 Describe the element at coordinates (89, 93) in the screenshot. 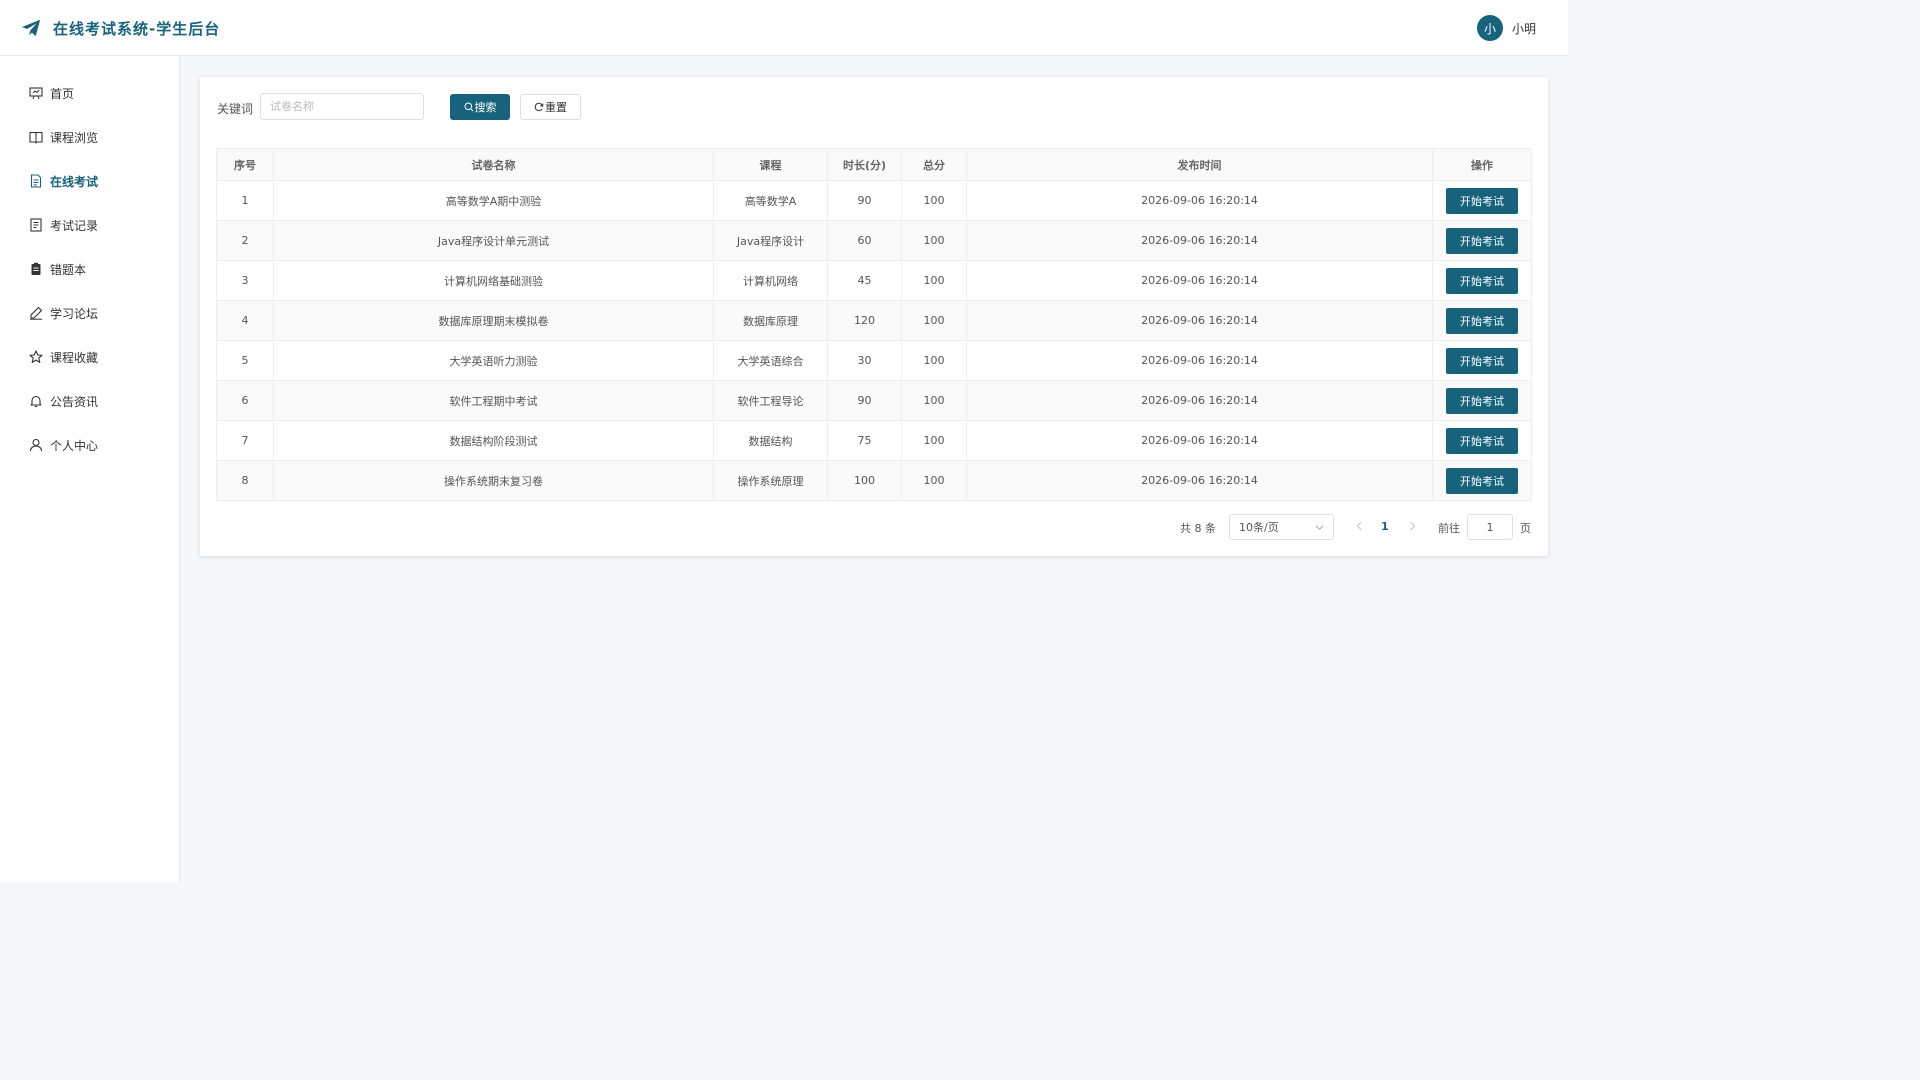

I see `sidebar-item-home: 首页` at that location.